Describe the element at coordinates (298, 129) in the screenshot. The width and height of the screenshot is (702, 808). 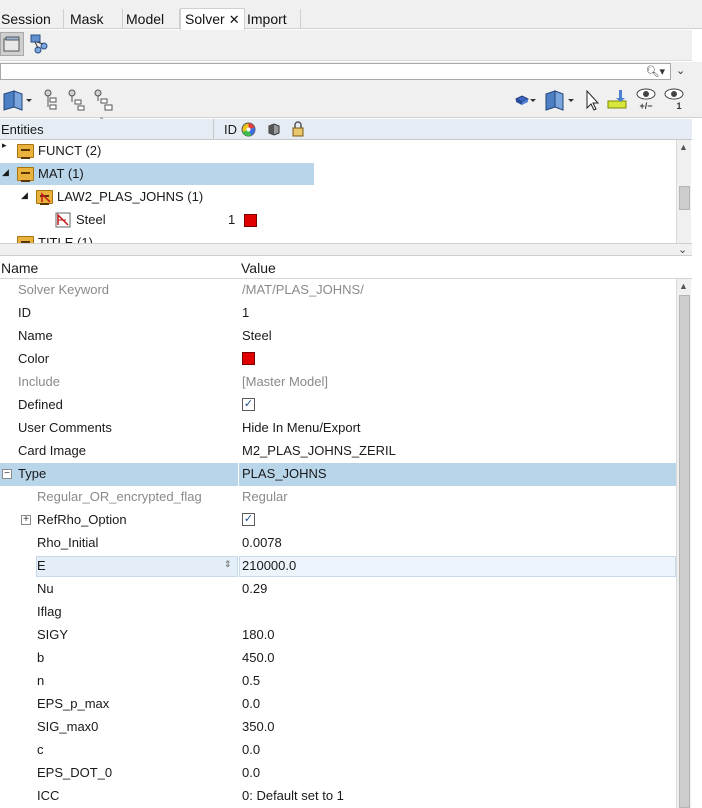
I see `lock-icon` at that location.